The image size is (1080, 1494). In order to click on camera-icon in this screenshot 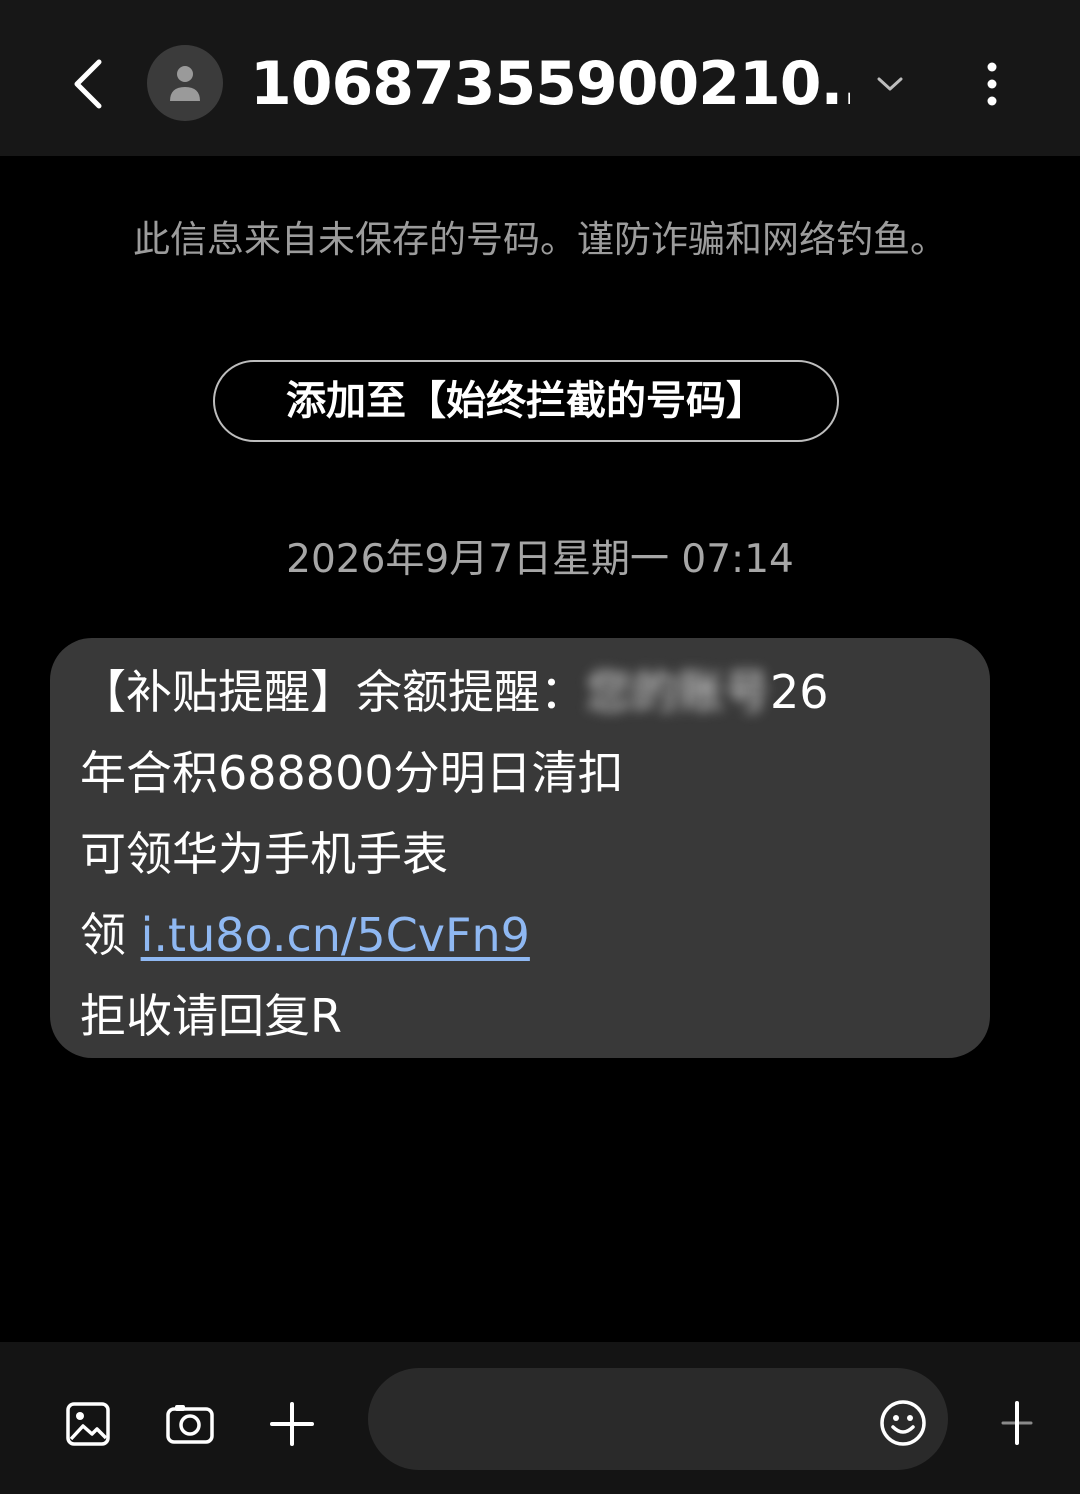, I will do `click(190, 1424)`.